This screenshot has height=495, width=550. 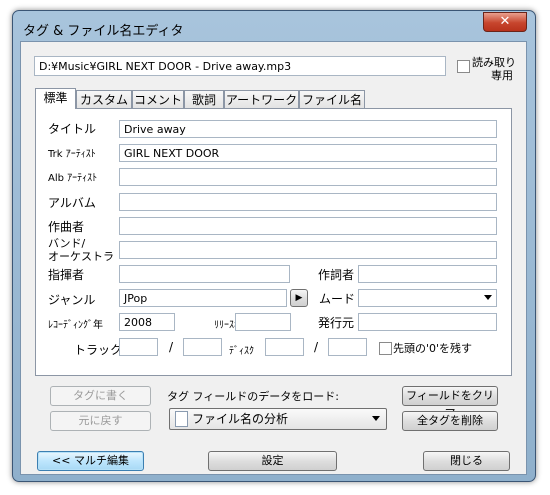 What do you see at coordinates (272, 461) in the screenshot?
I see `settings-button: 設定` at bounding box center [272, 461].